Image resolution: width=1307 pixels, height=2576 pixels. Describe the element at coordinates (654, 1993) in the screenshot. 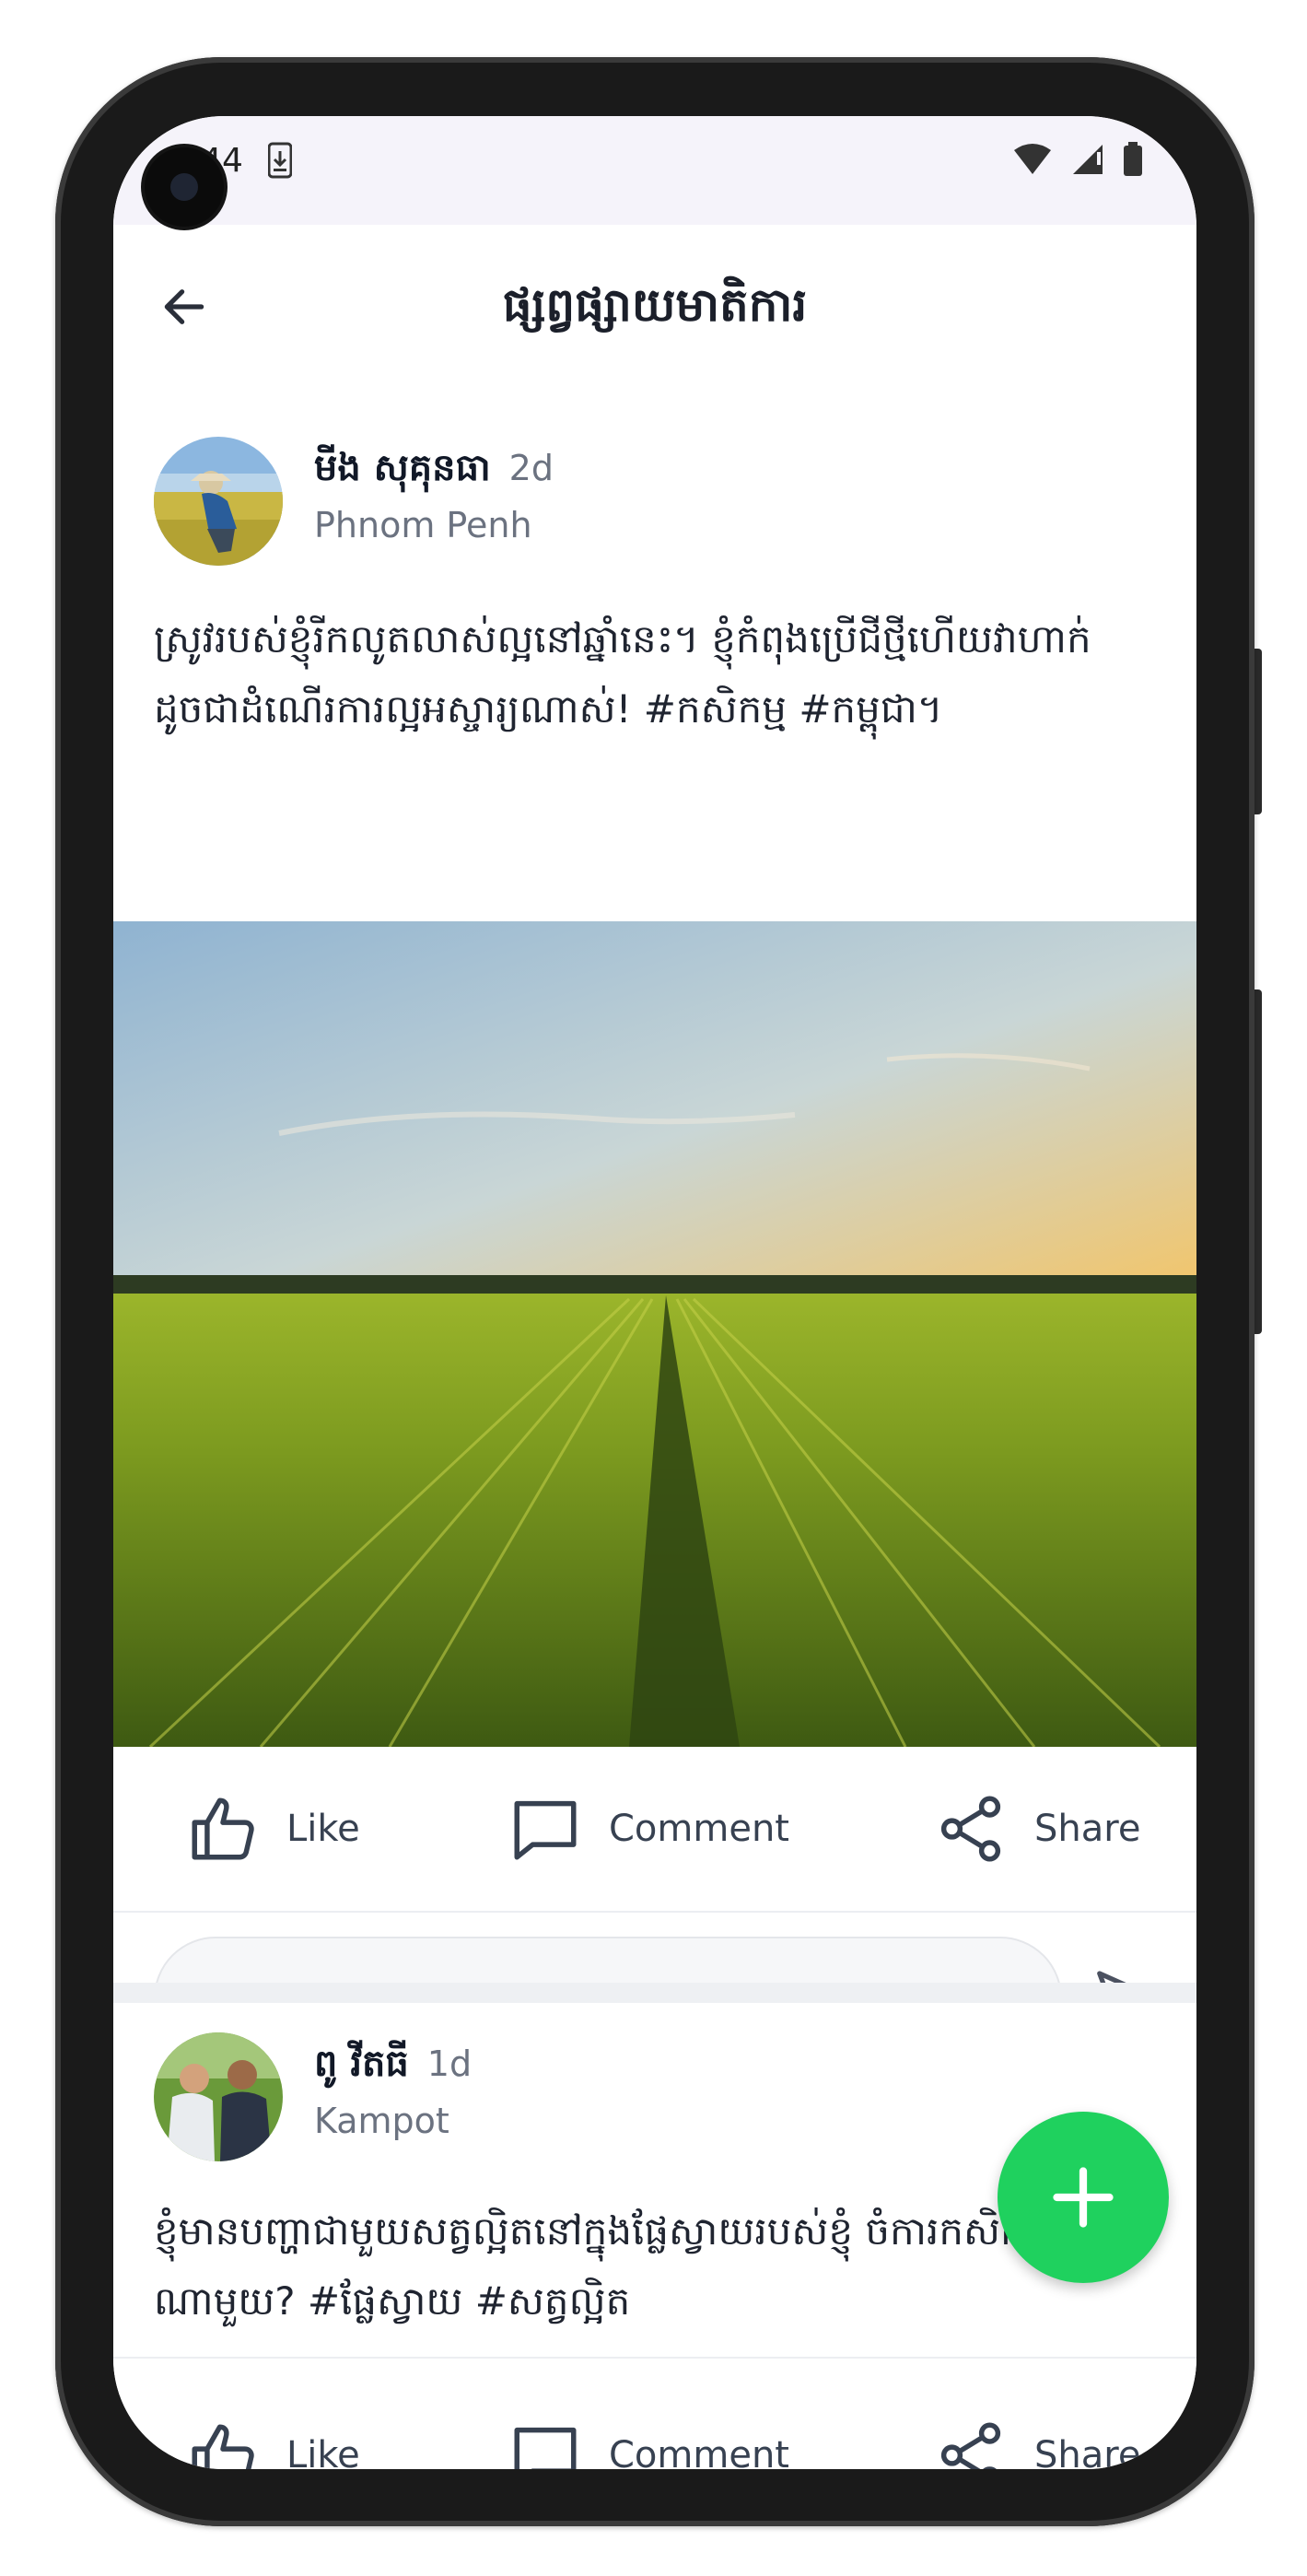

I see `post-separator` at that location.